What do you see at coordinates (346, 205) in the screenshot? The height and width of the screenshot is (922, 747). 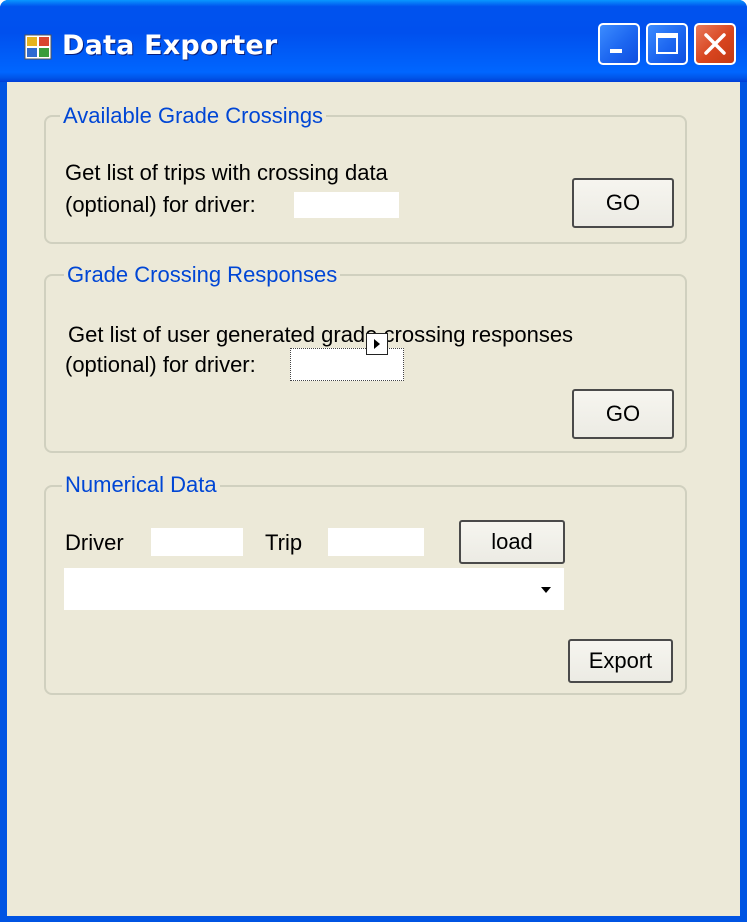 I see `available-driver-input` at bounding box center [346, 205].